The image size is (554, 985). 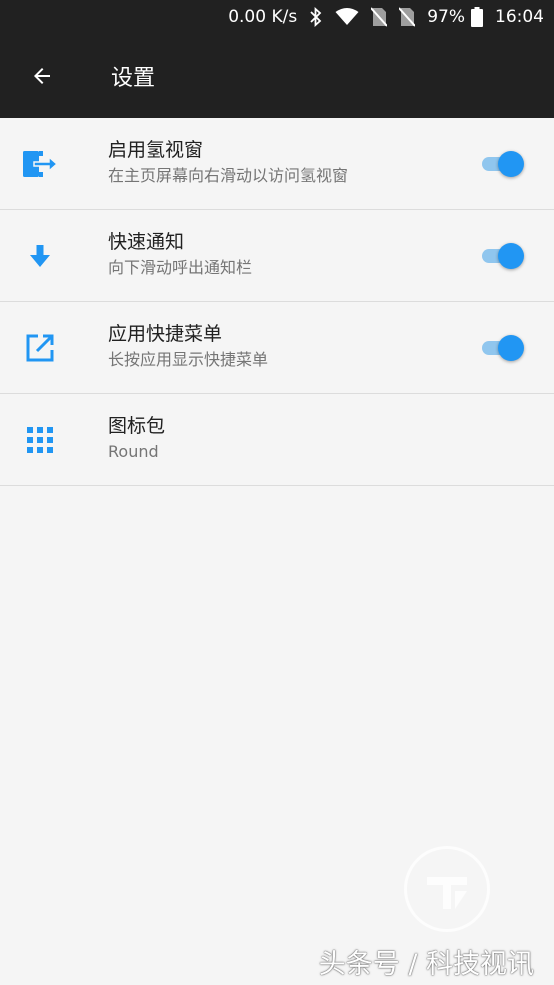 What do you see at coordinates (503, 348) in the screenshot?
I see `app-shortcuts-toggle` at bounding box center [503, 348].